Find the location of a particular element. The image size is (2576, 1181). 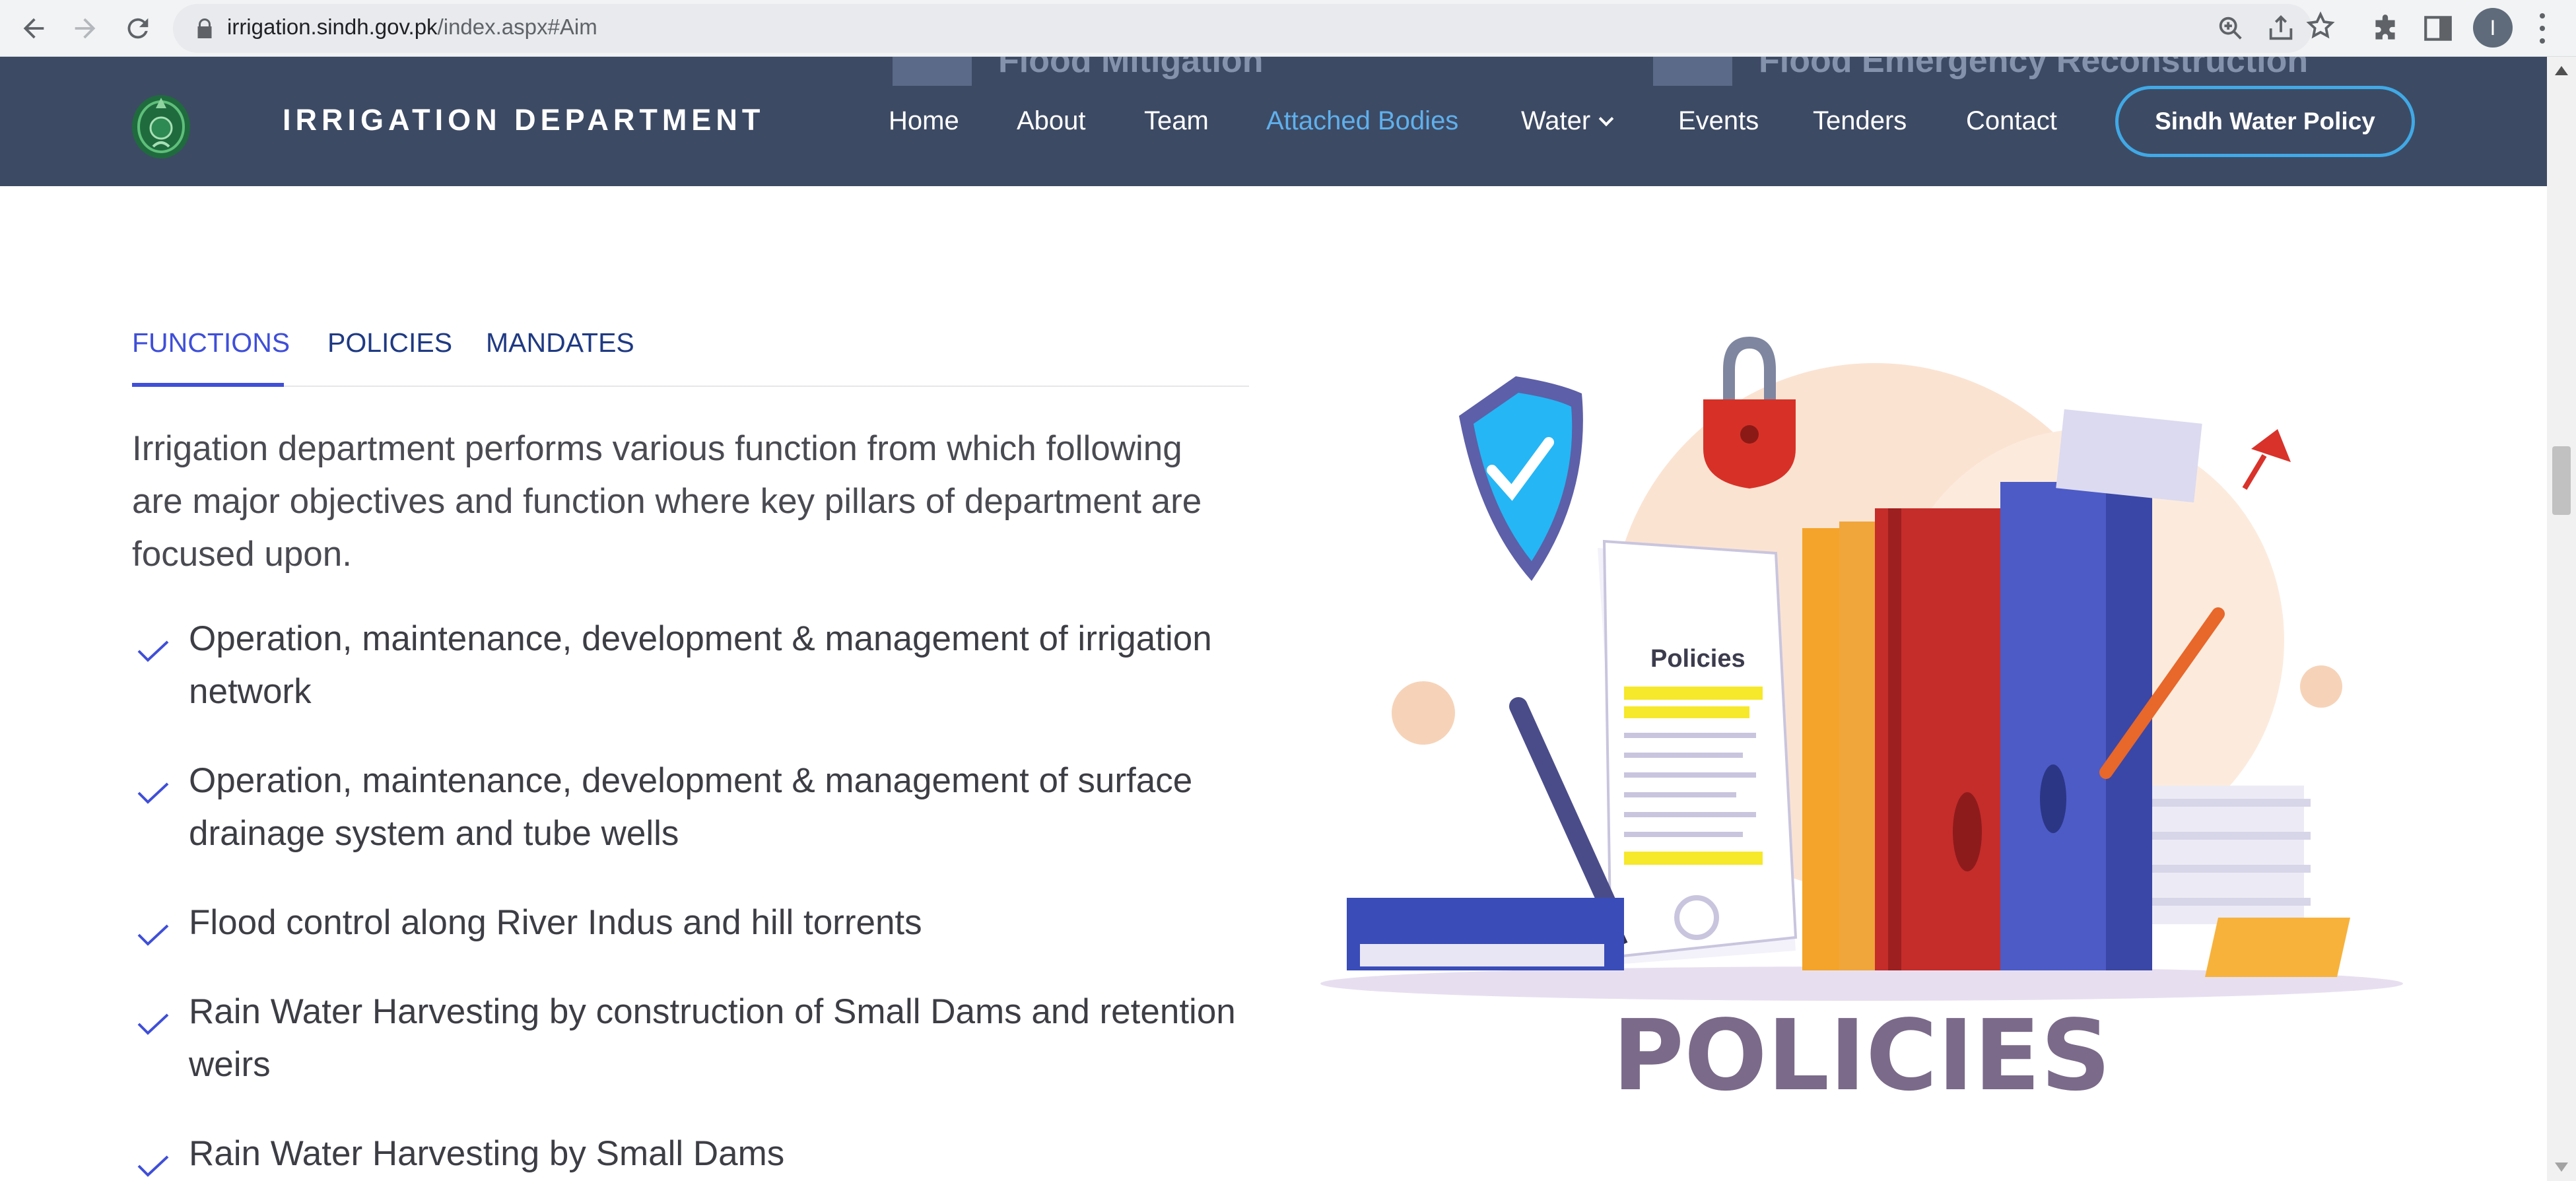

nav-contact: Contact is located at coordinates (2011, 121).